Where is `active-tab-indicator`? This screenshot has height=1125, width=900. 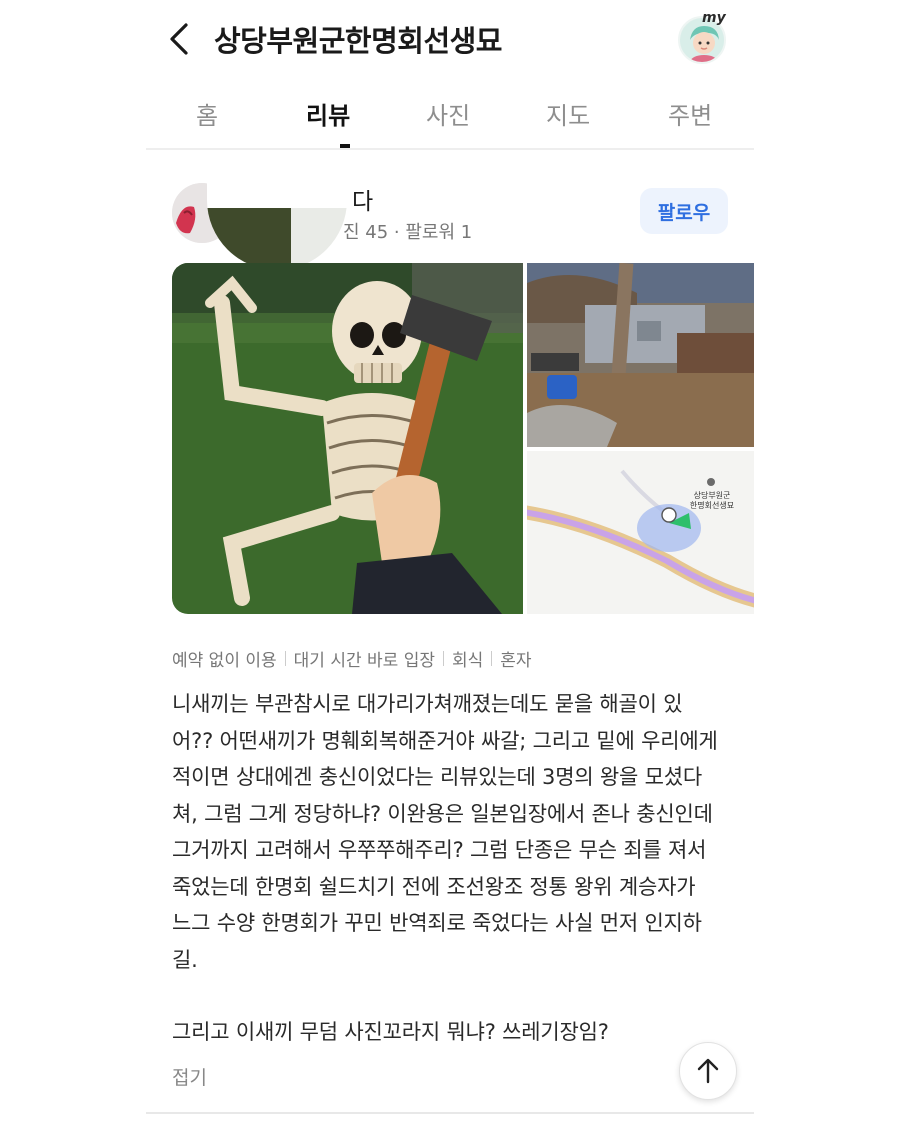
active-tab-indicator is located at coordinates (345, 146).